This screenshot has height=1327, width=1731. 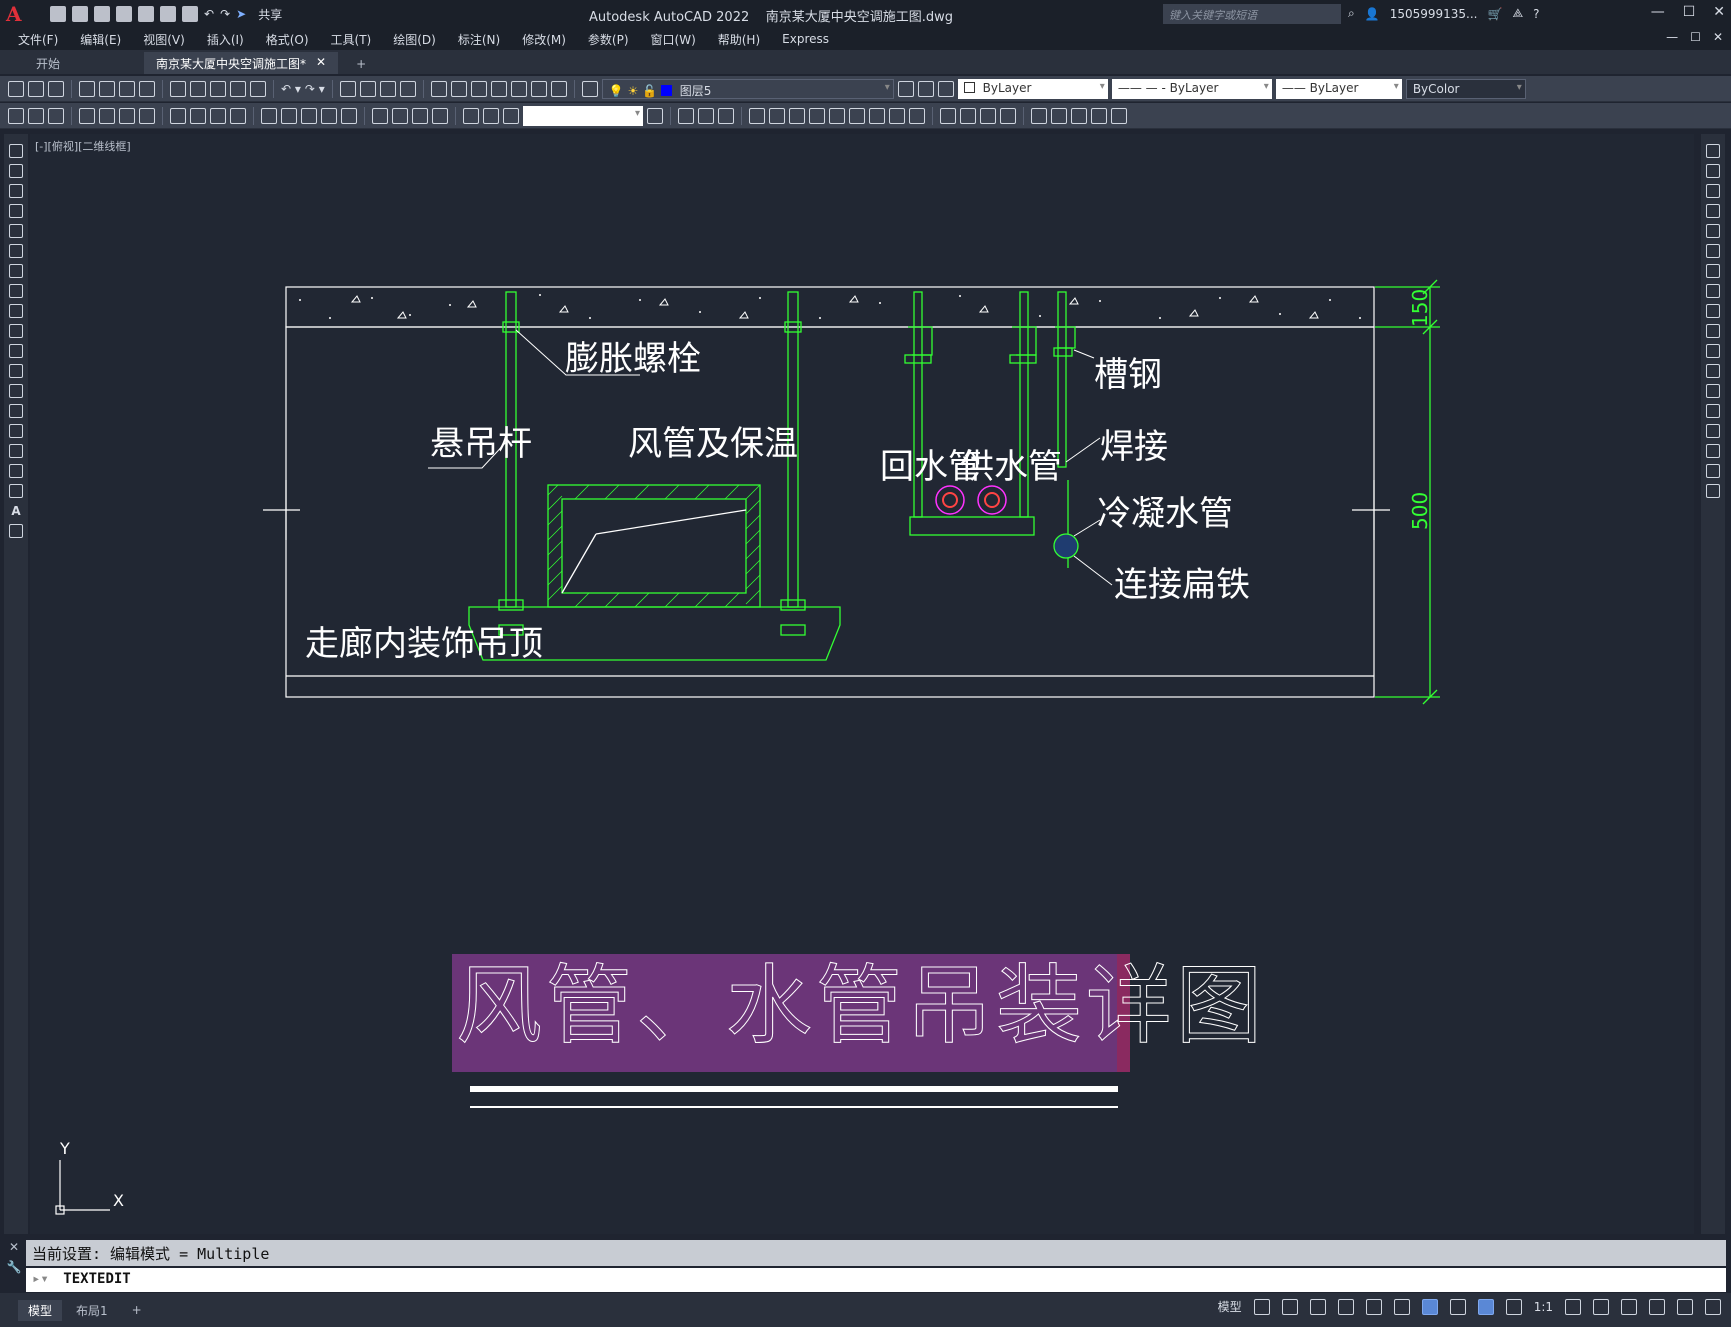 I want to click on label-supply-pipe: 供水管, so click(x=1011, y=467).